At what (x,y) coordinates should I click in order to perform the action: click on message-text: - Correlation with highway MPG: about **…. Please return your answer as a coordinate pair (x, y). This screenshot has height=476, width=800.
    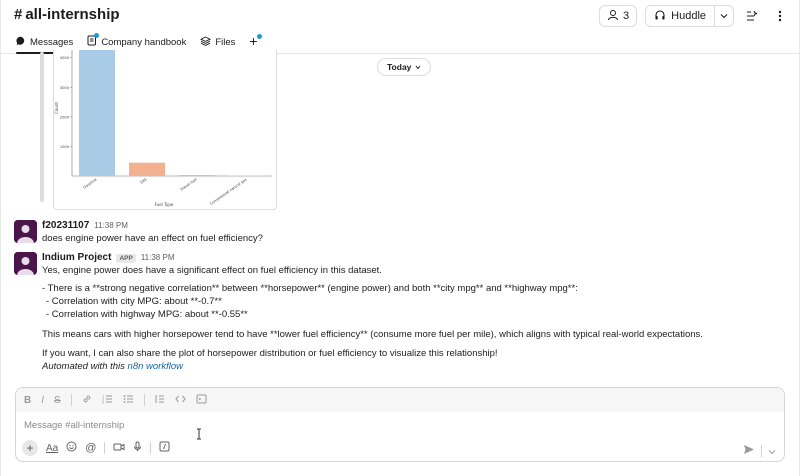
    Looking at the image, I should click on (147, 314).